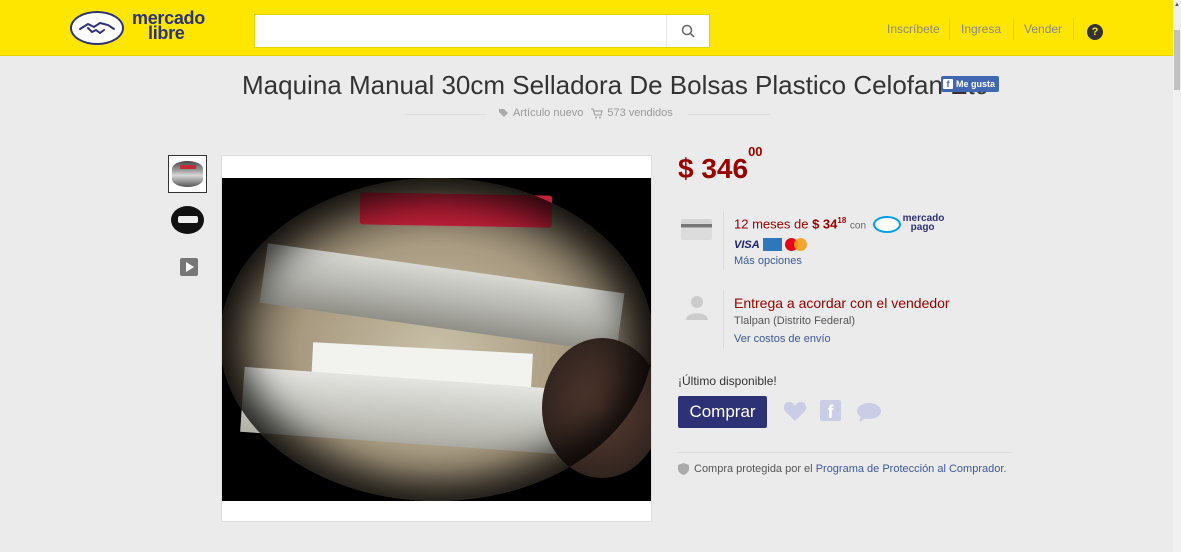 Image resolution: width=1181 pixels, height=552 pixels. I want to click on amex-icon, so click(772, 244).